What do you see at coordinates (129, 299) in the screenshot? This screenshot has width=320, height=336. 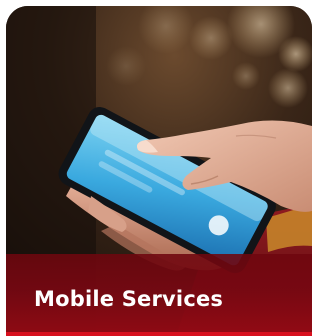 I see `card-title: Mobile Services` at bounding box center [129, 299].